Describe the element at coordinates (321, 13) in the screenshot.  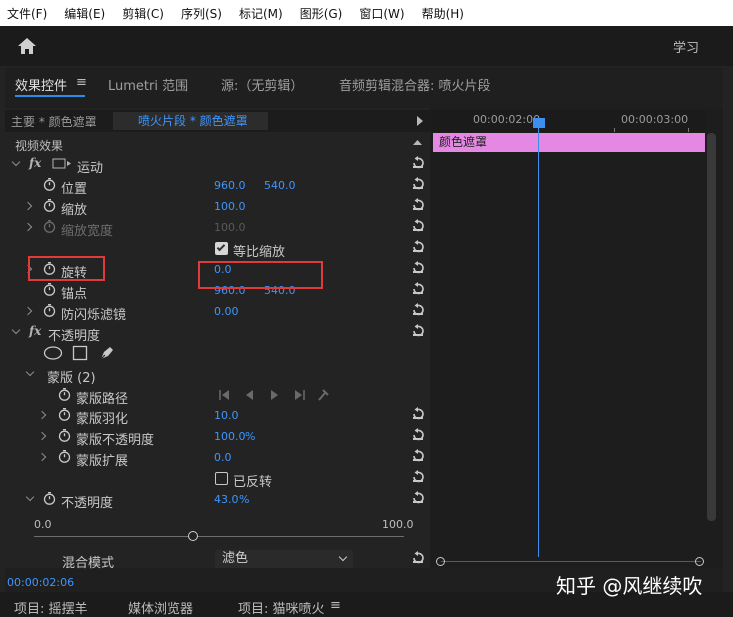
I see `menu-graphics: 图形(G)` at that location.